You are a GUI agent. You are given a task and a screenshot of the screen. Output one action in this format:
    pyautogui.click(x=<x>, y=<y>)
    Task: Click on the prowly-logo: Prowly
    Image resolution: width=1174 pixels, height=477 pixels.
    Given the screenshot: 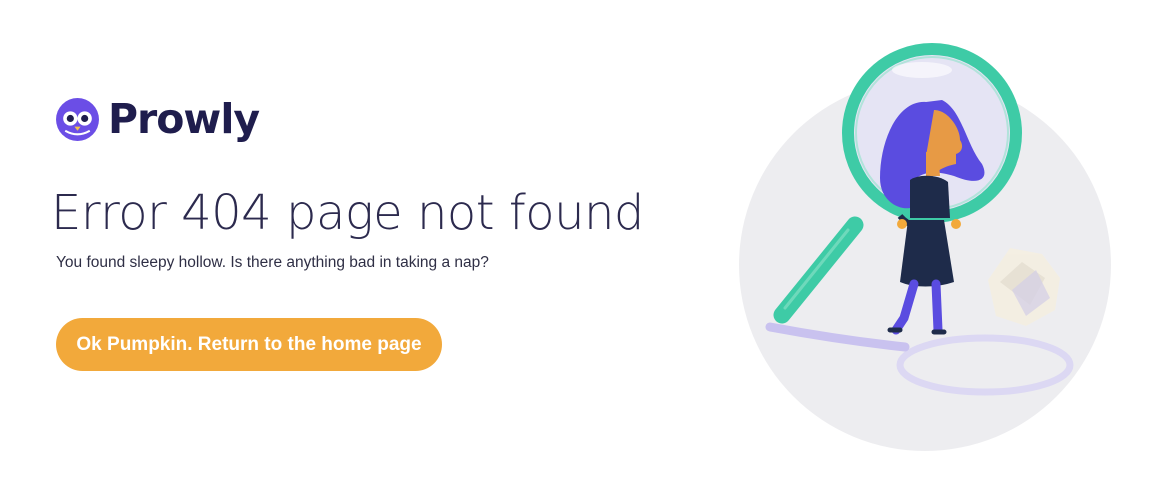 What is the action you would take?
    pyautogui.click(x=157, y=119)
    